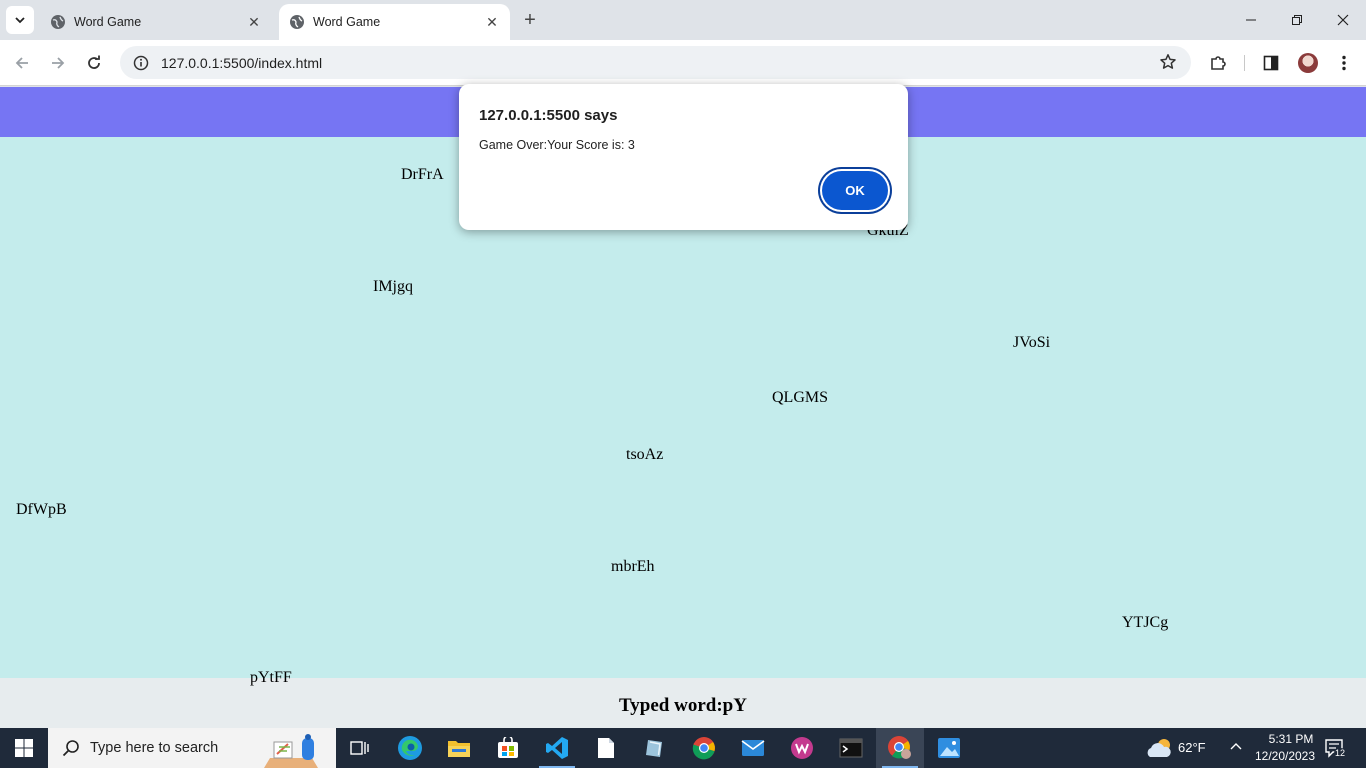 The height and width of the screenshot is (768, 1366). I want to click on taskbar-file-explorer, so click(459, 748).